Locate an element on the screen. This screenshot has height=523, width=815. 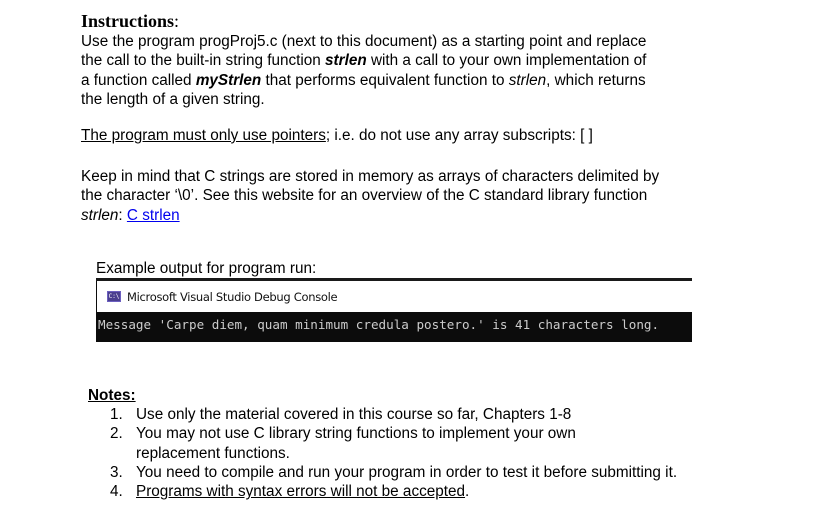
instructions-heading: Instructions: is located at coordinates (130, 21).